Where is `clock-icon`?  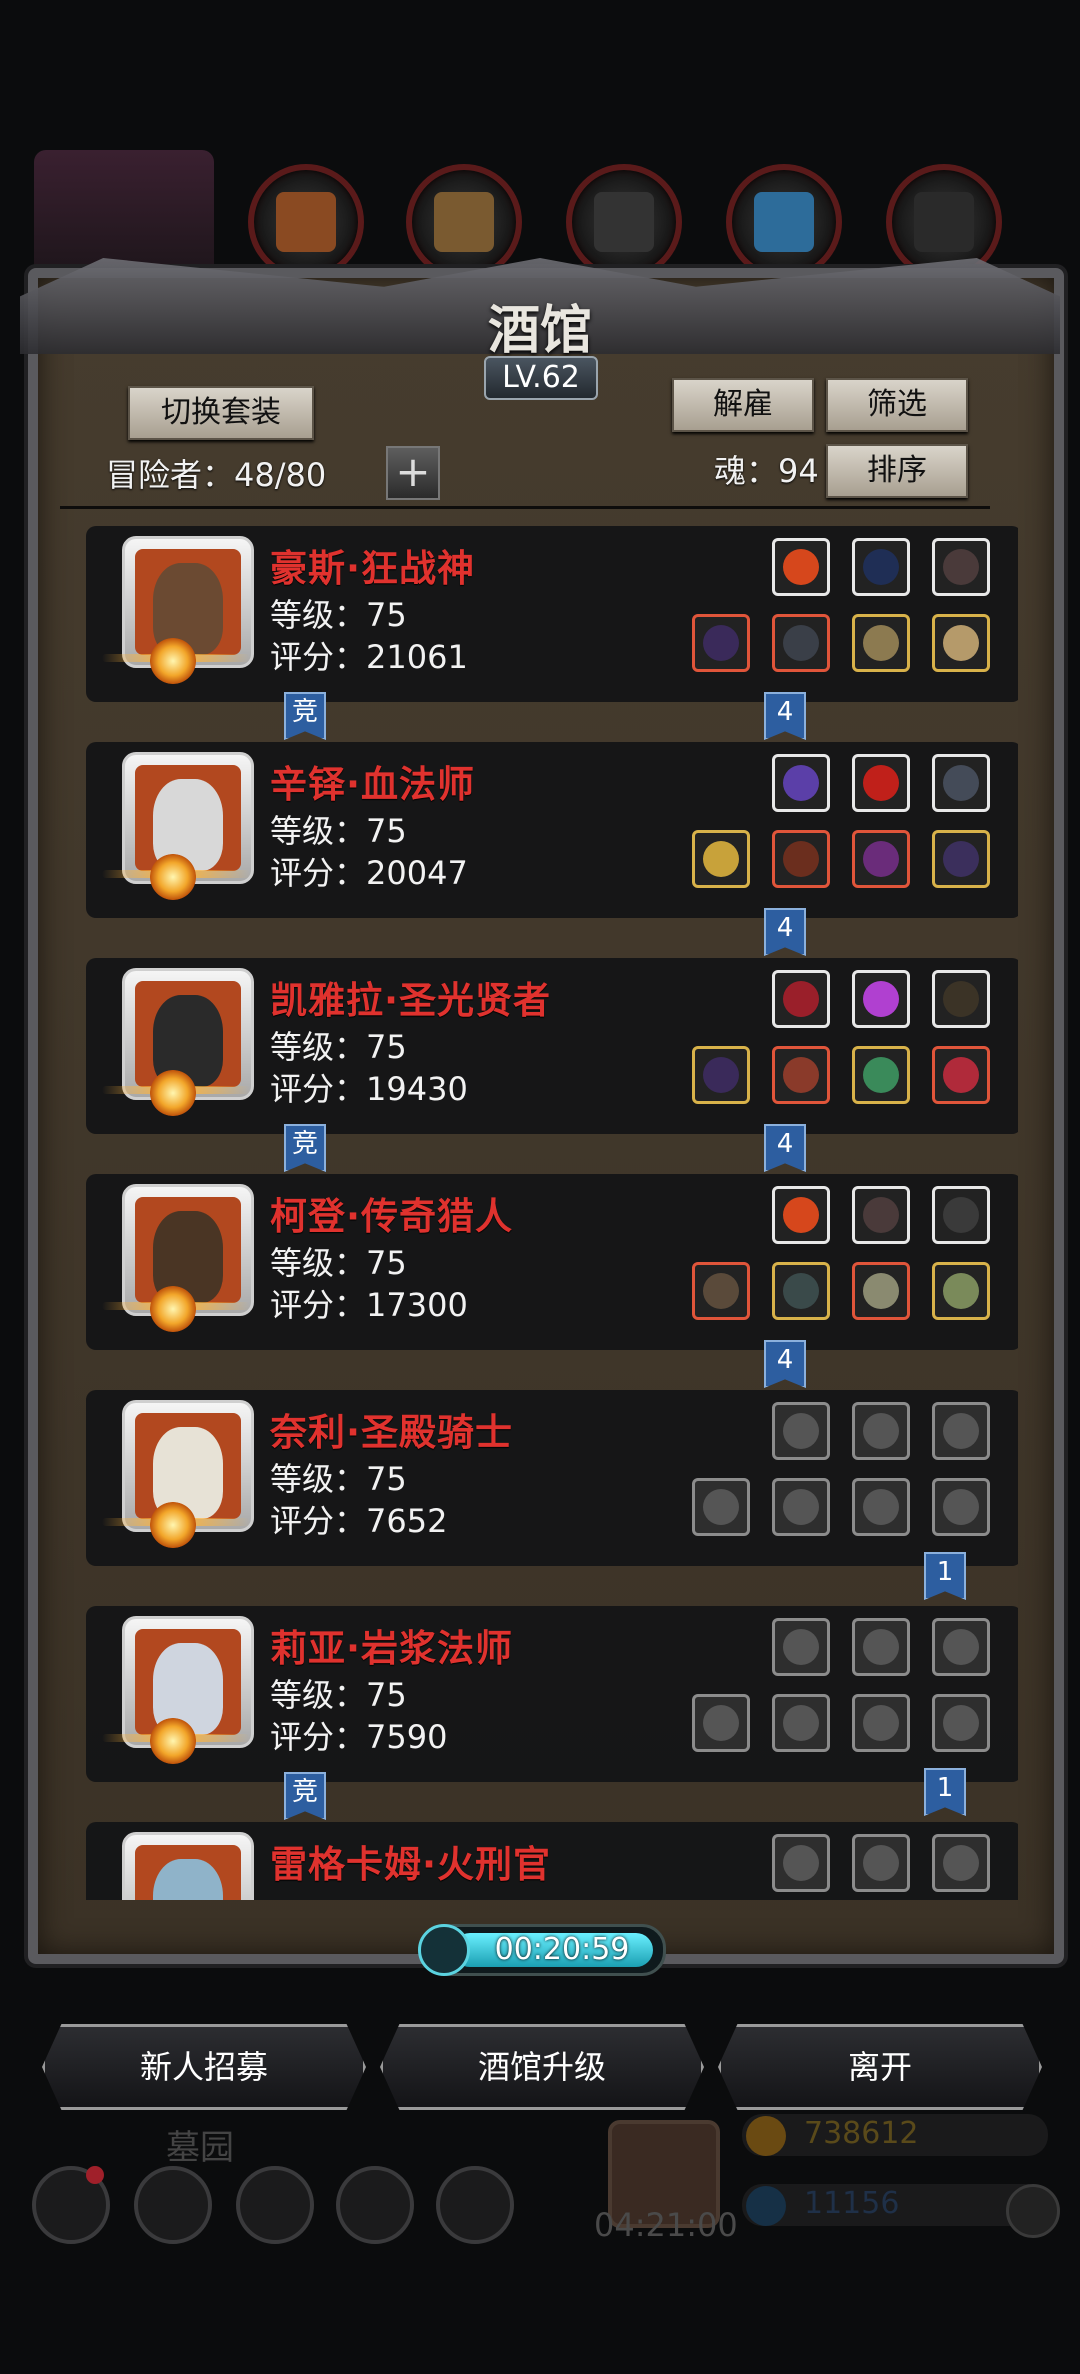
clock-icon is located at coordinates (444, 1950).